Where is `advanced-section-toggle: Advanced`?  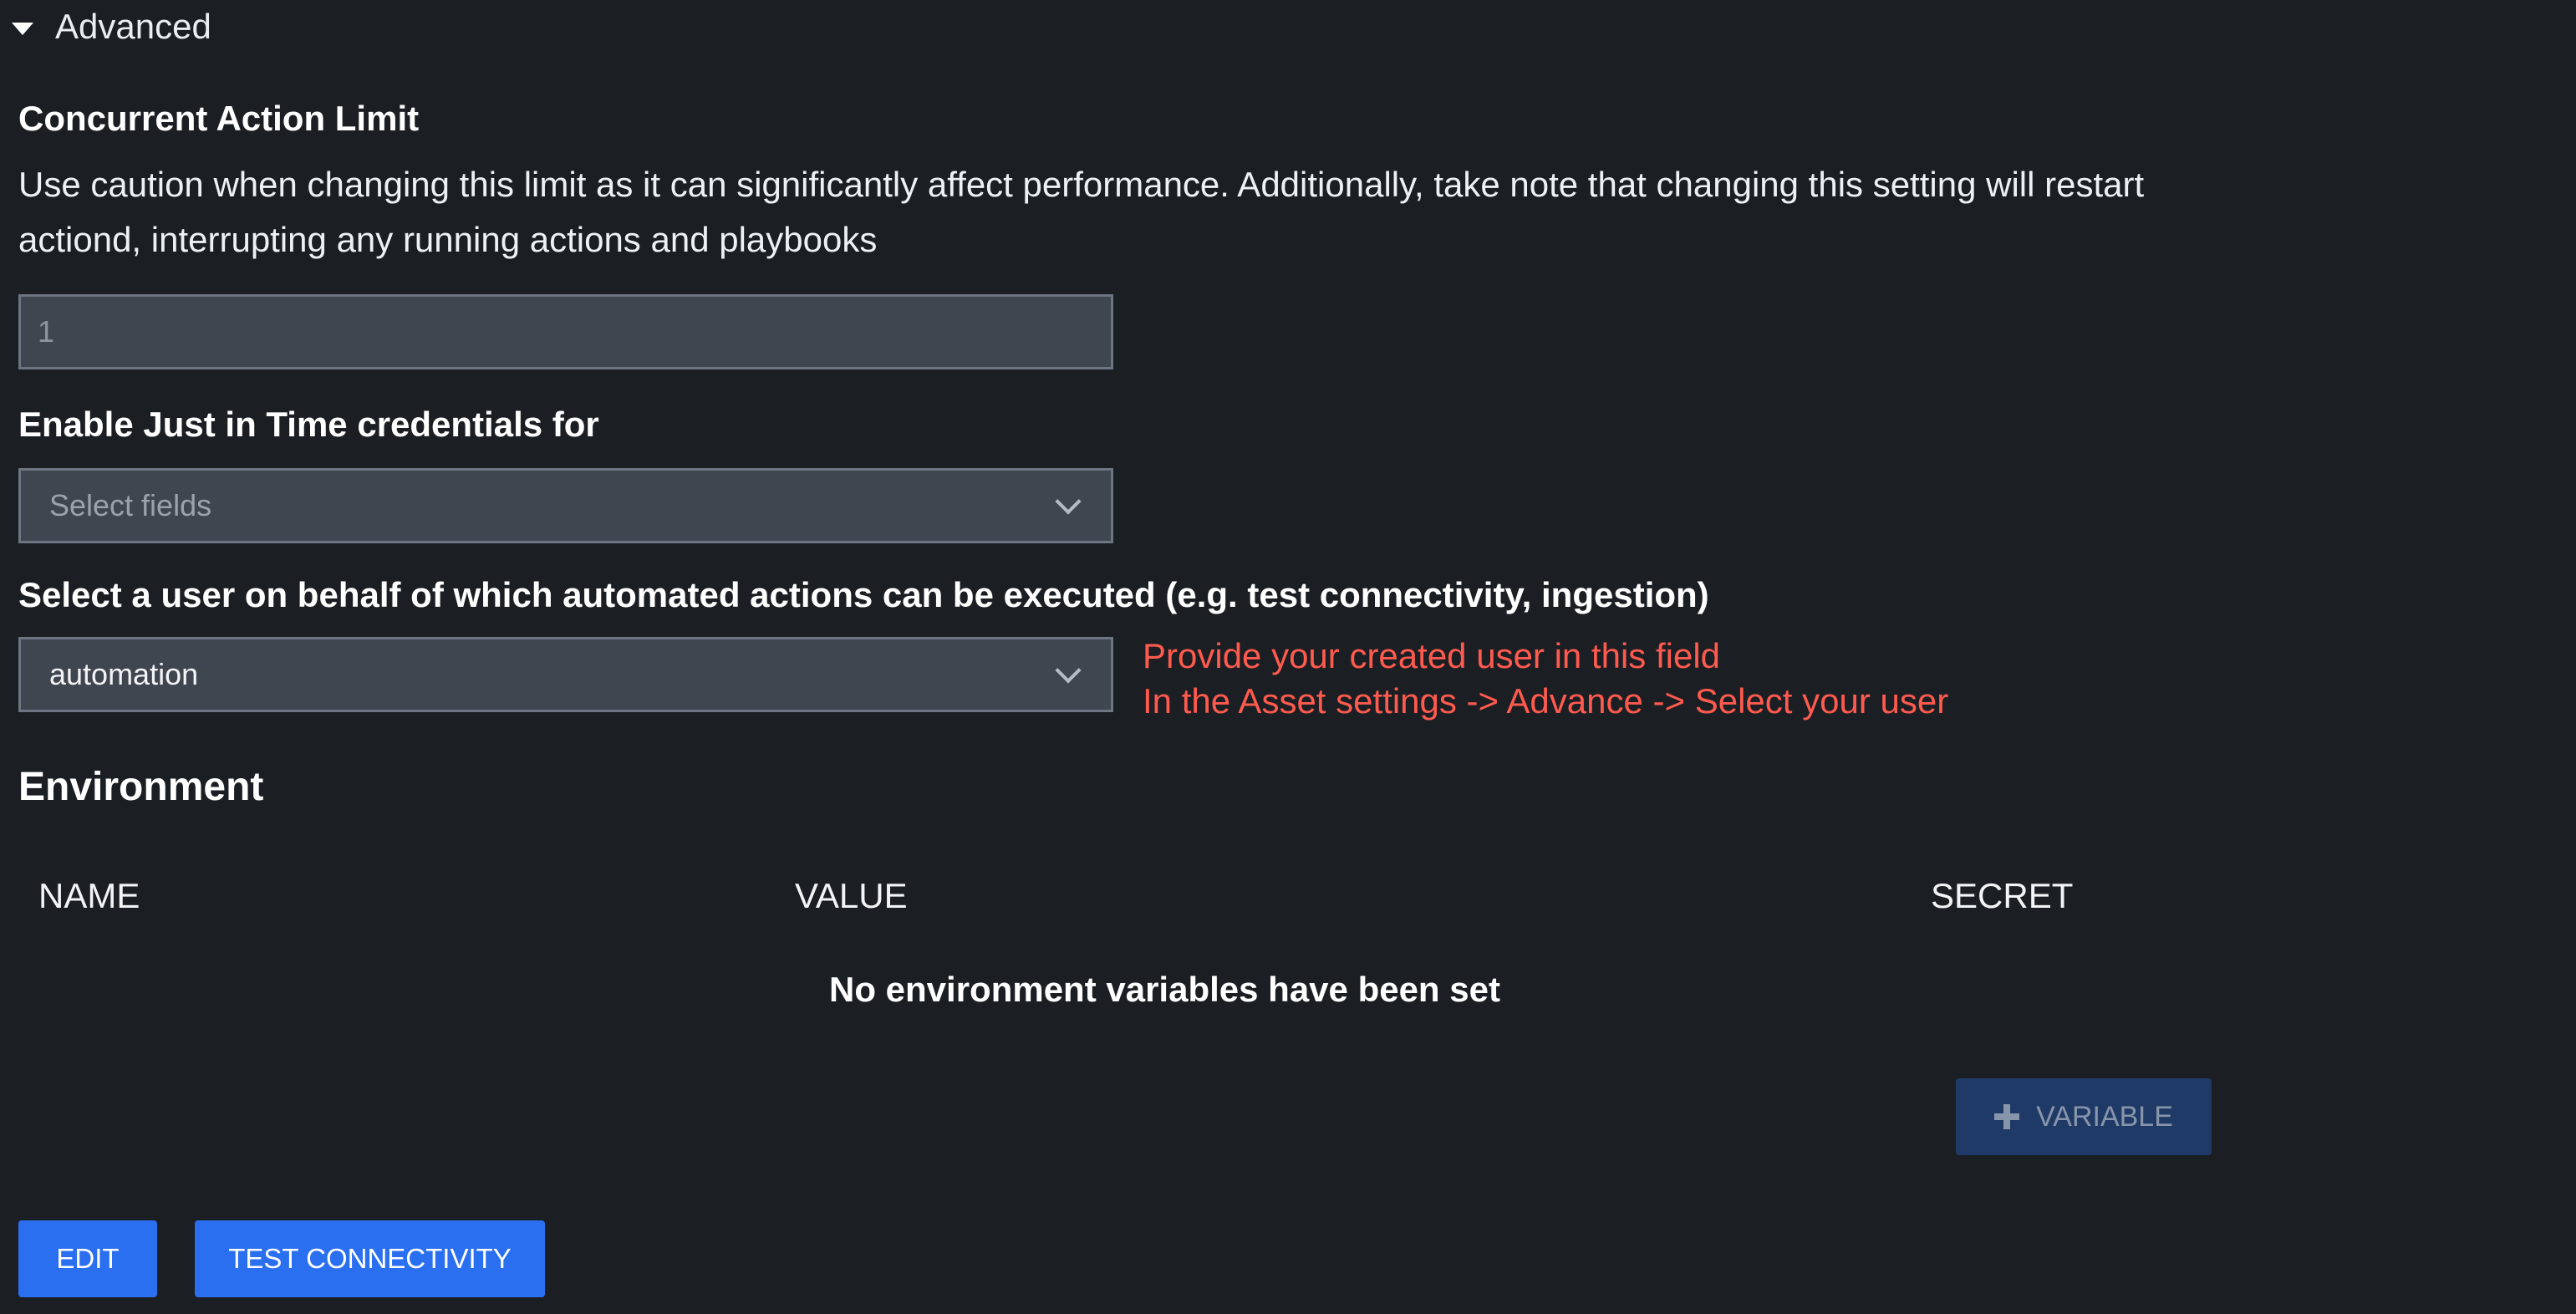 advanced-section-toggle: Advanced is located at coordinates (111, 27).